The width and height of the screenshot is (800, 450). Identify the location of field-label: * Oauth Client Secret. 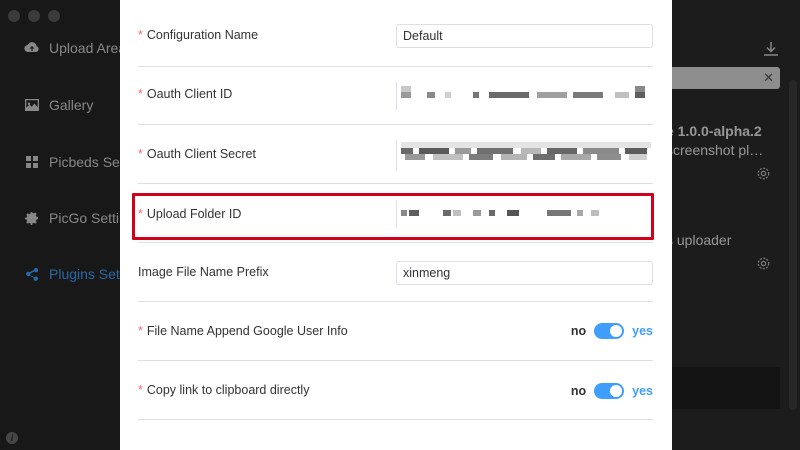
(197, 154).